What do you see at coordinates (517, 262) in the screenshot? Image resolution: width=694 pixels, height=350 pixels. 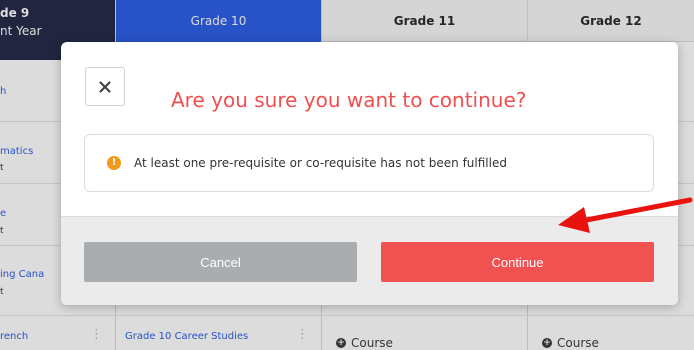 I see `continue-button: Continue` at bounding box center [517, 262].